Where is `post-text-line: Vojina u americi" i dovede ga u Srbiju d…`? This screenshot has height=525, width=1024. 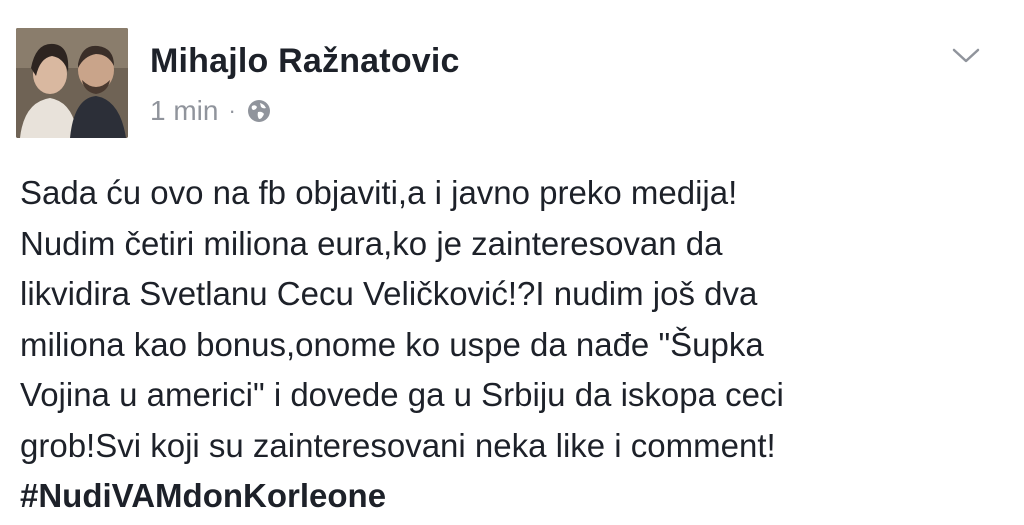
post-text-line: Vojina u americi" i dovede ga u Srbiju d… is located at coordinates (402, 394).